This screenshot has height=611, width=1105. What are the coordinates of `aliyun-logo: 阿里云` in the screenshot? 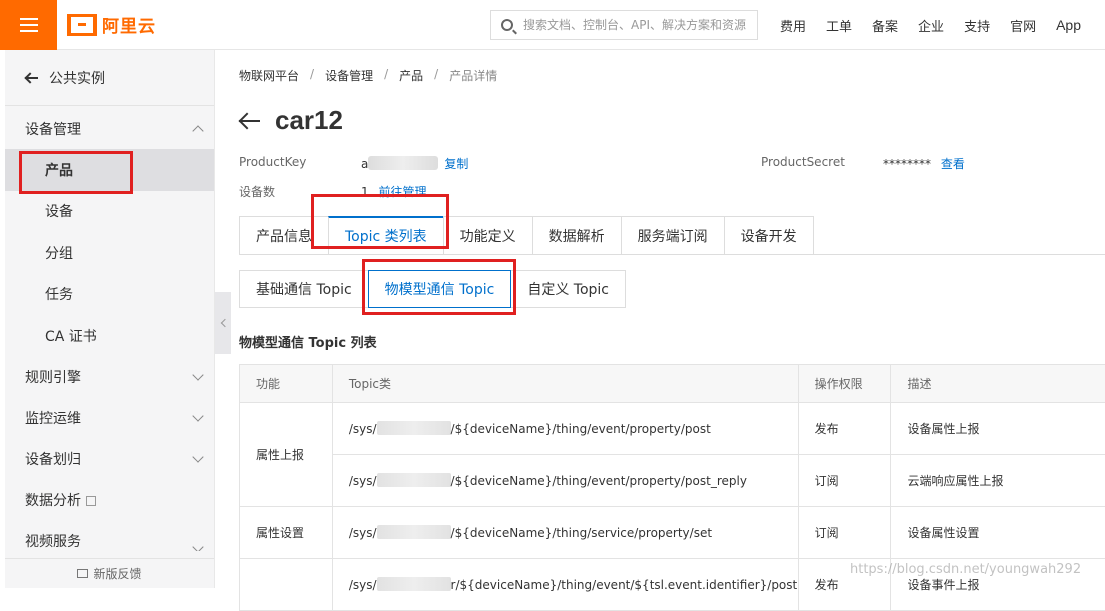 It's located at (111, 24).